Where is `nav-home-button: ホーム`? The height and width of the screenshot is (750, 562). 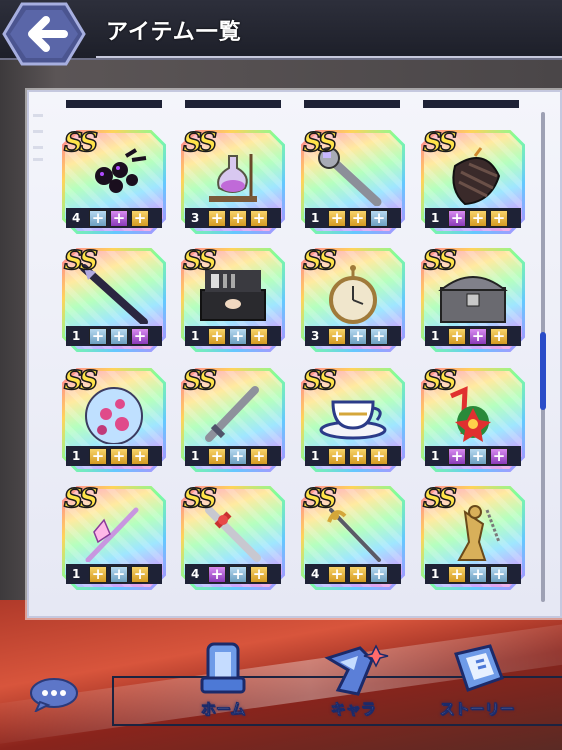 nav-home-button: ホーム is located at coordinates (223, 685).